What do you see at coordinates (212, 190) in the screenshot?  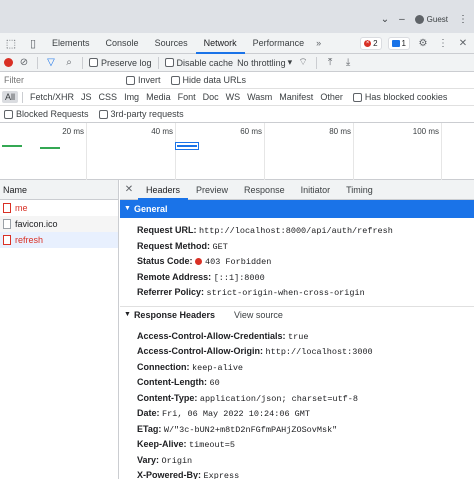 I see `tab-preview: Preview` at bounding box center [212, 190].